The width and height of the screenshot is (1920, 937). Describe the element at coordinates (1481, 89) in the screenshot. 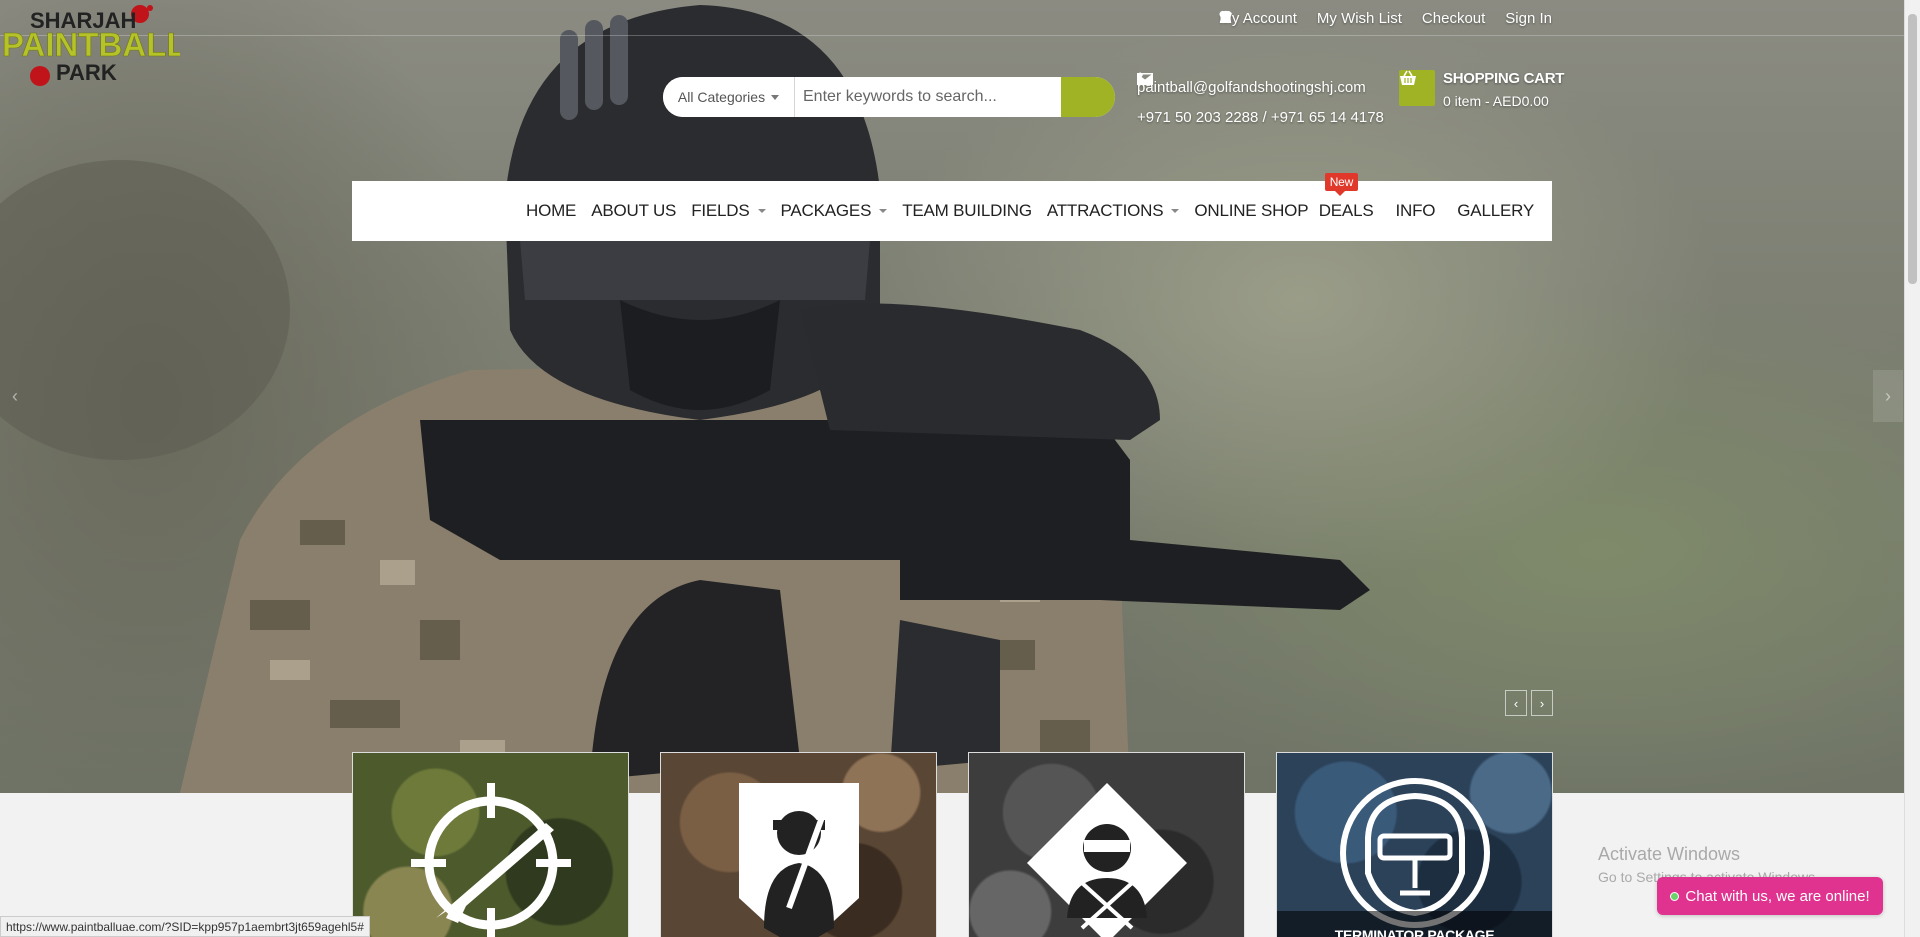

I see `shopping-cart: SHOPPING CART 0 item - AED0.00` at that location.